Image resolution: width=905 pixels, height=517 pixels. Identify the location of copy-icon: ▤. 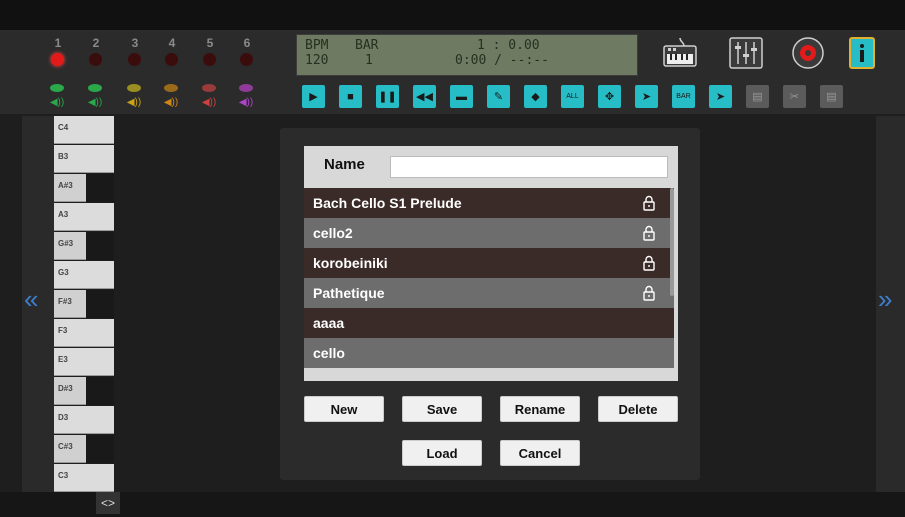
(757, 96).